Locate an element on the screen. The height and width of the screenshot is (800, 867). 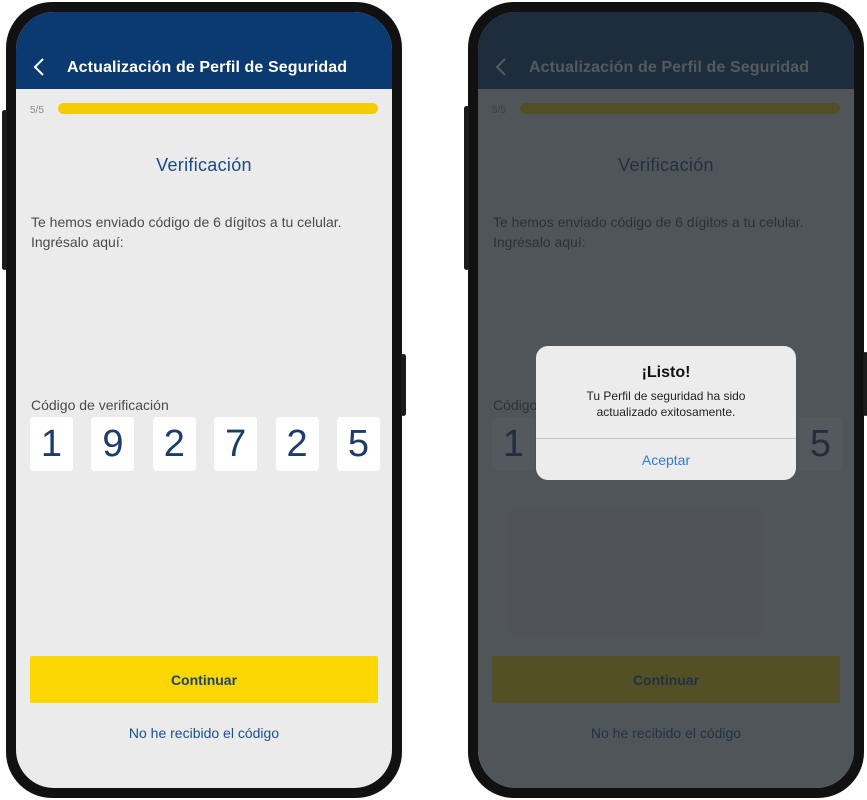
code-digit-3: 2 is located at coordinates (174, 444).